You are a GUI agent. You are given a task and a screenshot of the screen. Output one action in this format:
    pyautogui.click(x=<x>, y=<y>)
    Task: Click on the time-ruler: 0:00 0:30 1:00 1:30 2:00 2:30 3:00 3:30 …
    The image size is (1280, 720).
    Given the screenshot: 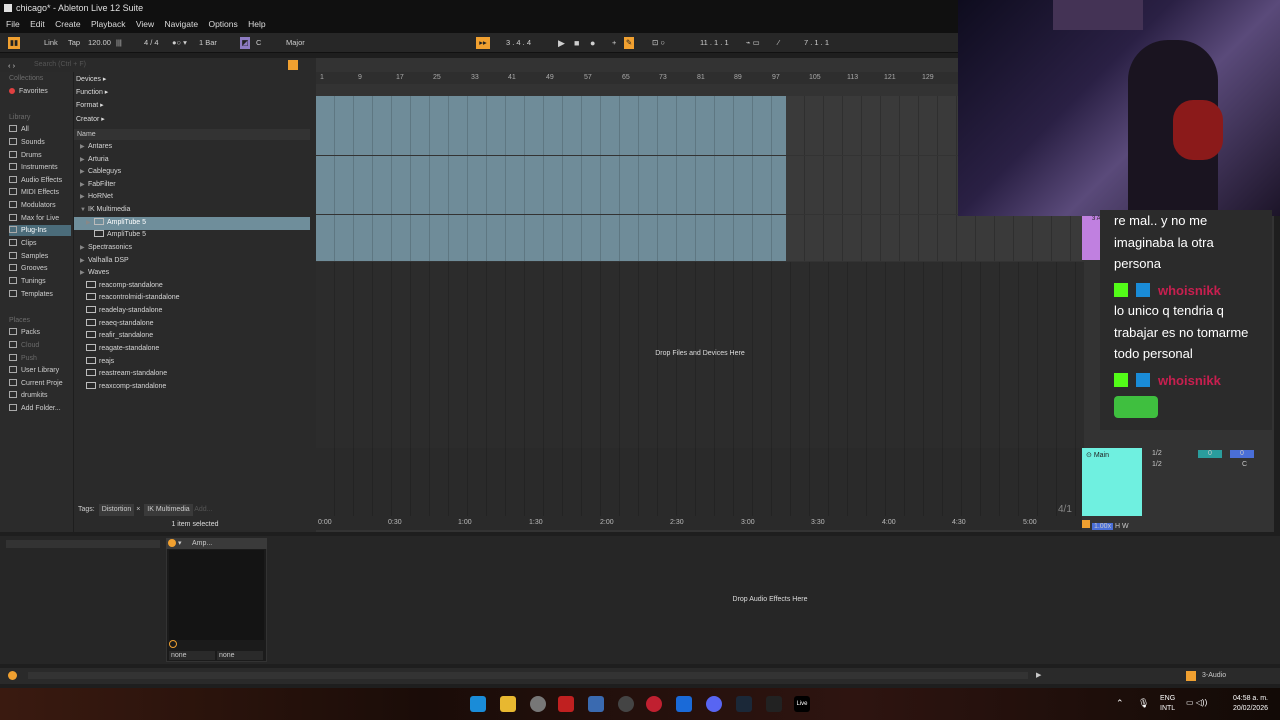 What is the action you would take?
    pyautogui.click(x=699, y=523)
    